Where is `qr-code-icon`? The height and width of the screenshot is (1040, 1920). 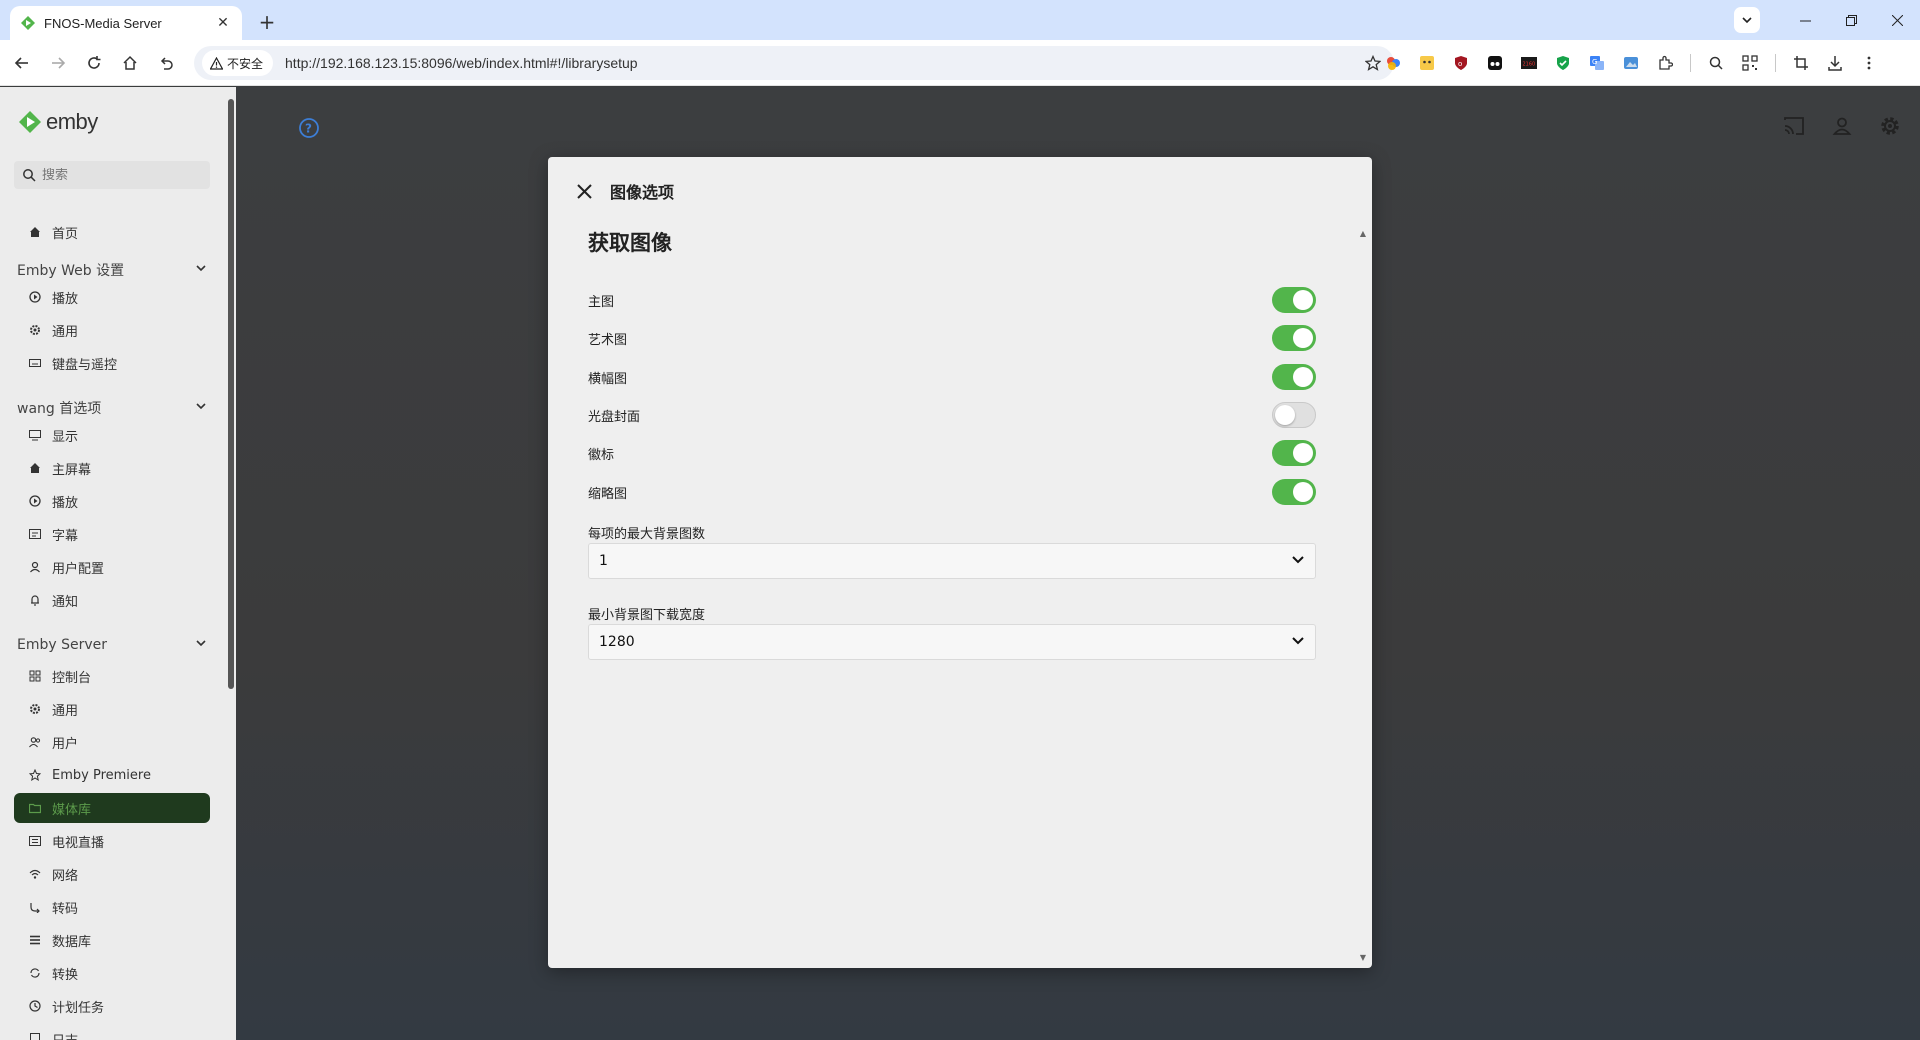 qr-code-icon is located at coordinates (1750, 63).